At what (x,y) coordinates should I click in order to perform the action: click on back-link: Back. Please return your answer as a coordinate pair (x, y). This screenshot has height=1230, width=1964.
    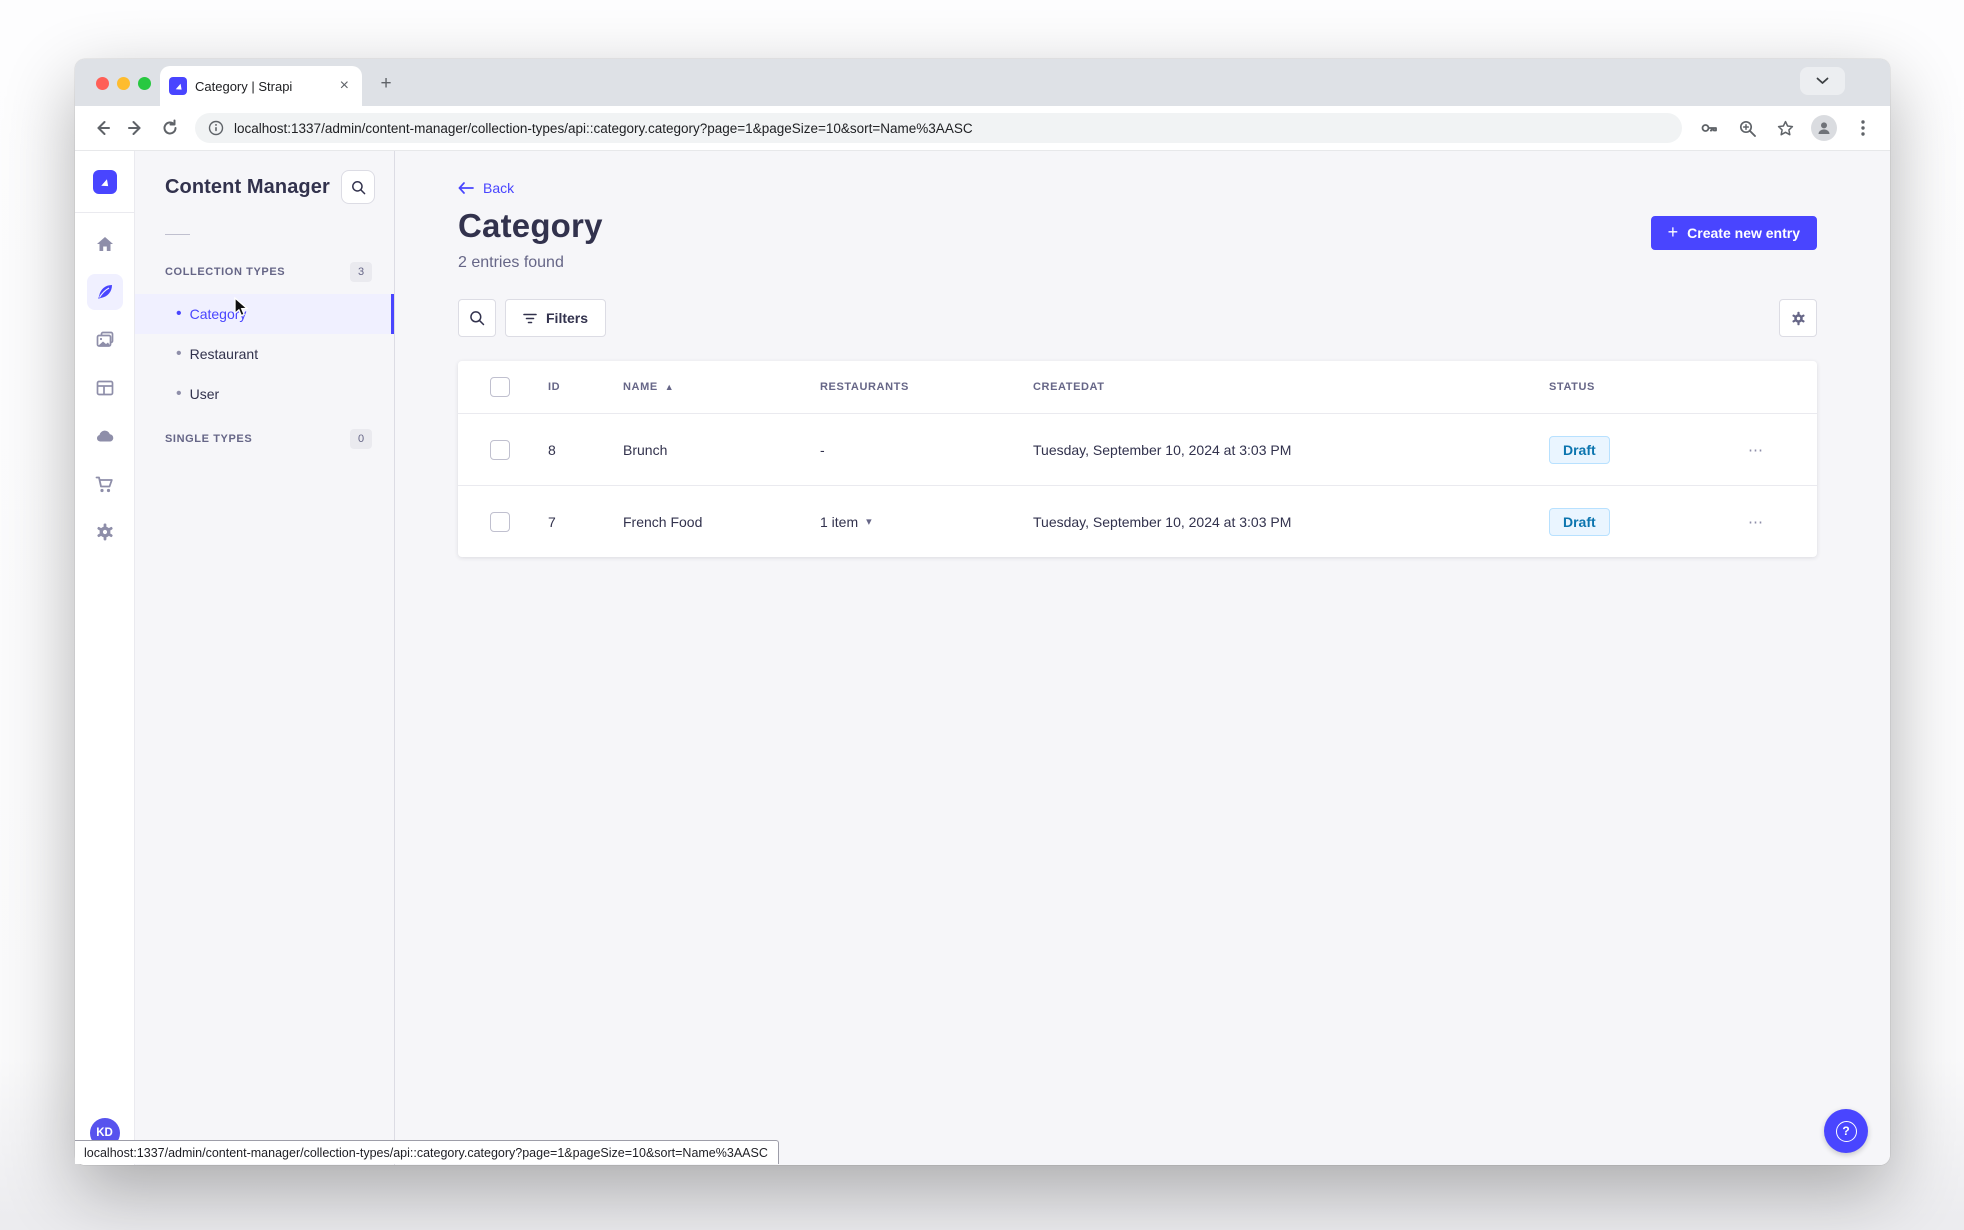
    Looking at the image, I should click on (486, 188).